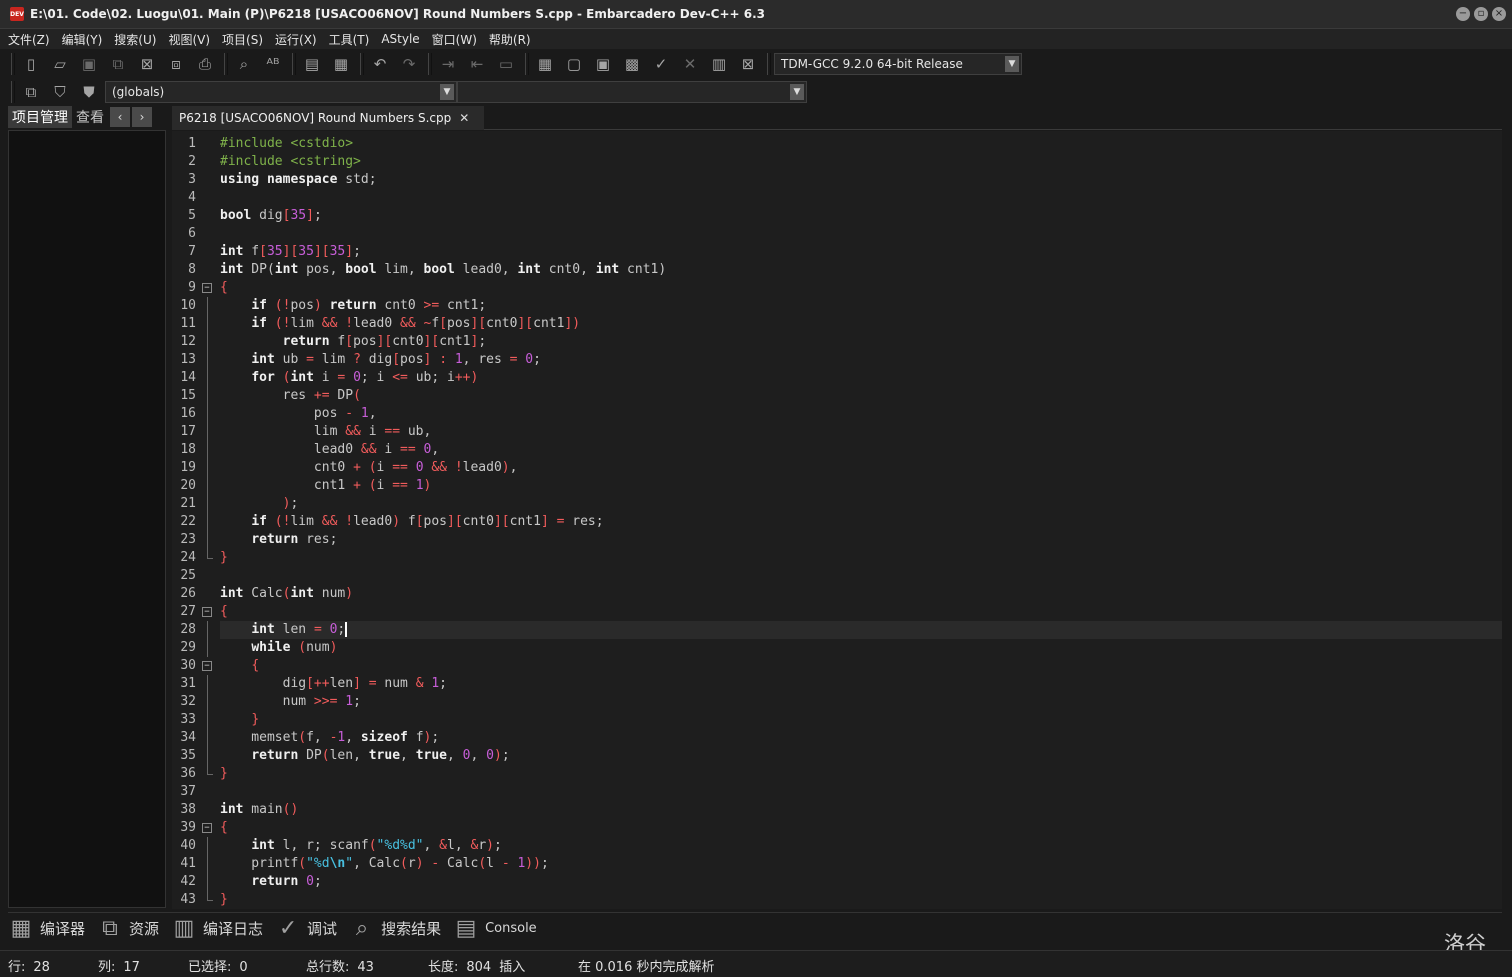  I want to click on tab-resources-label: 资源, so click(144, 929).